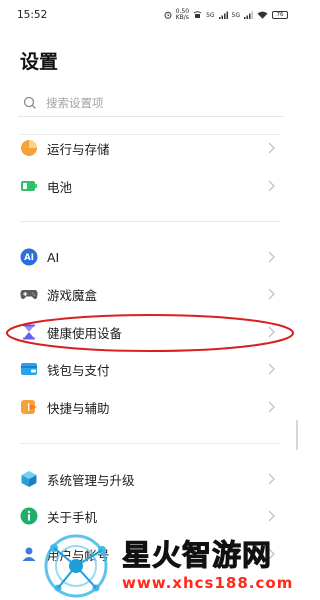  I want to click on system-cube-icon, so click(29, 479).